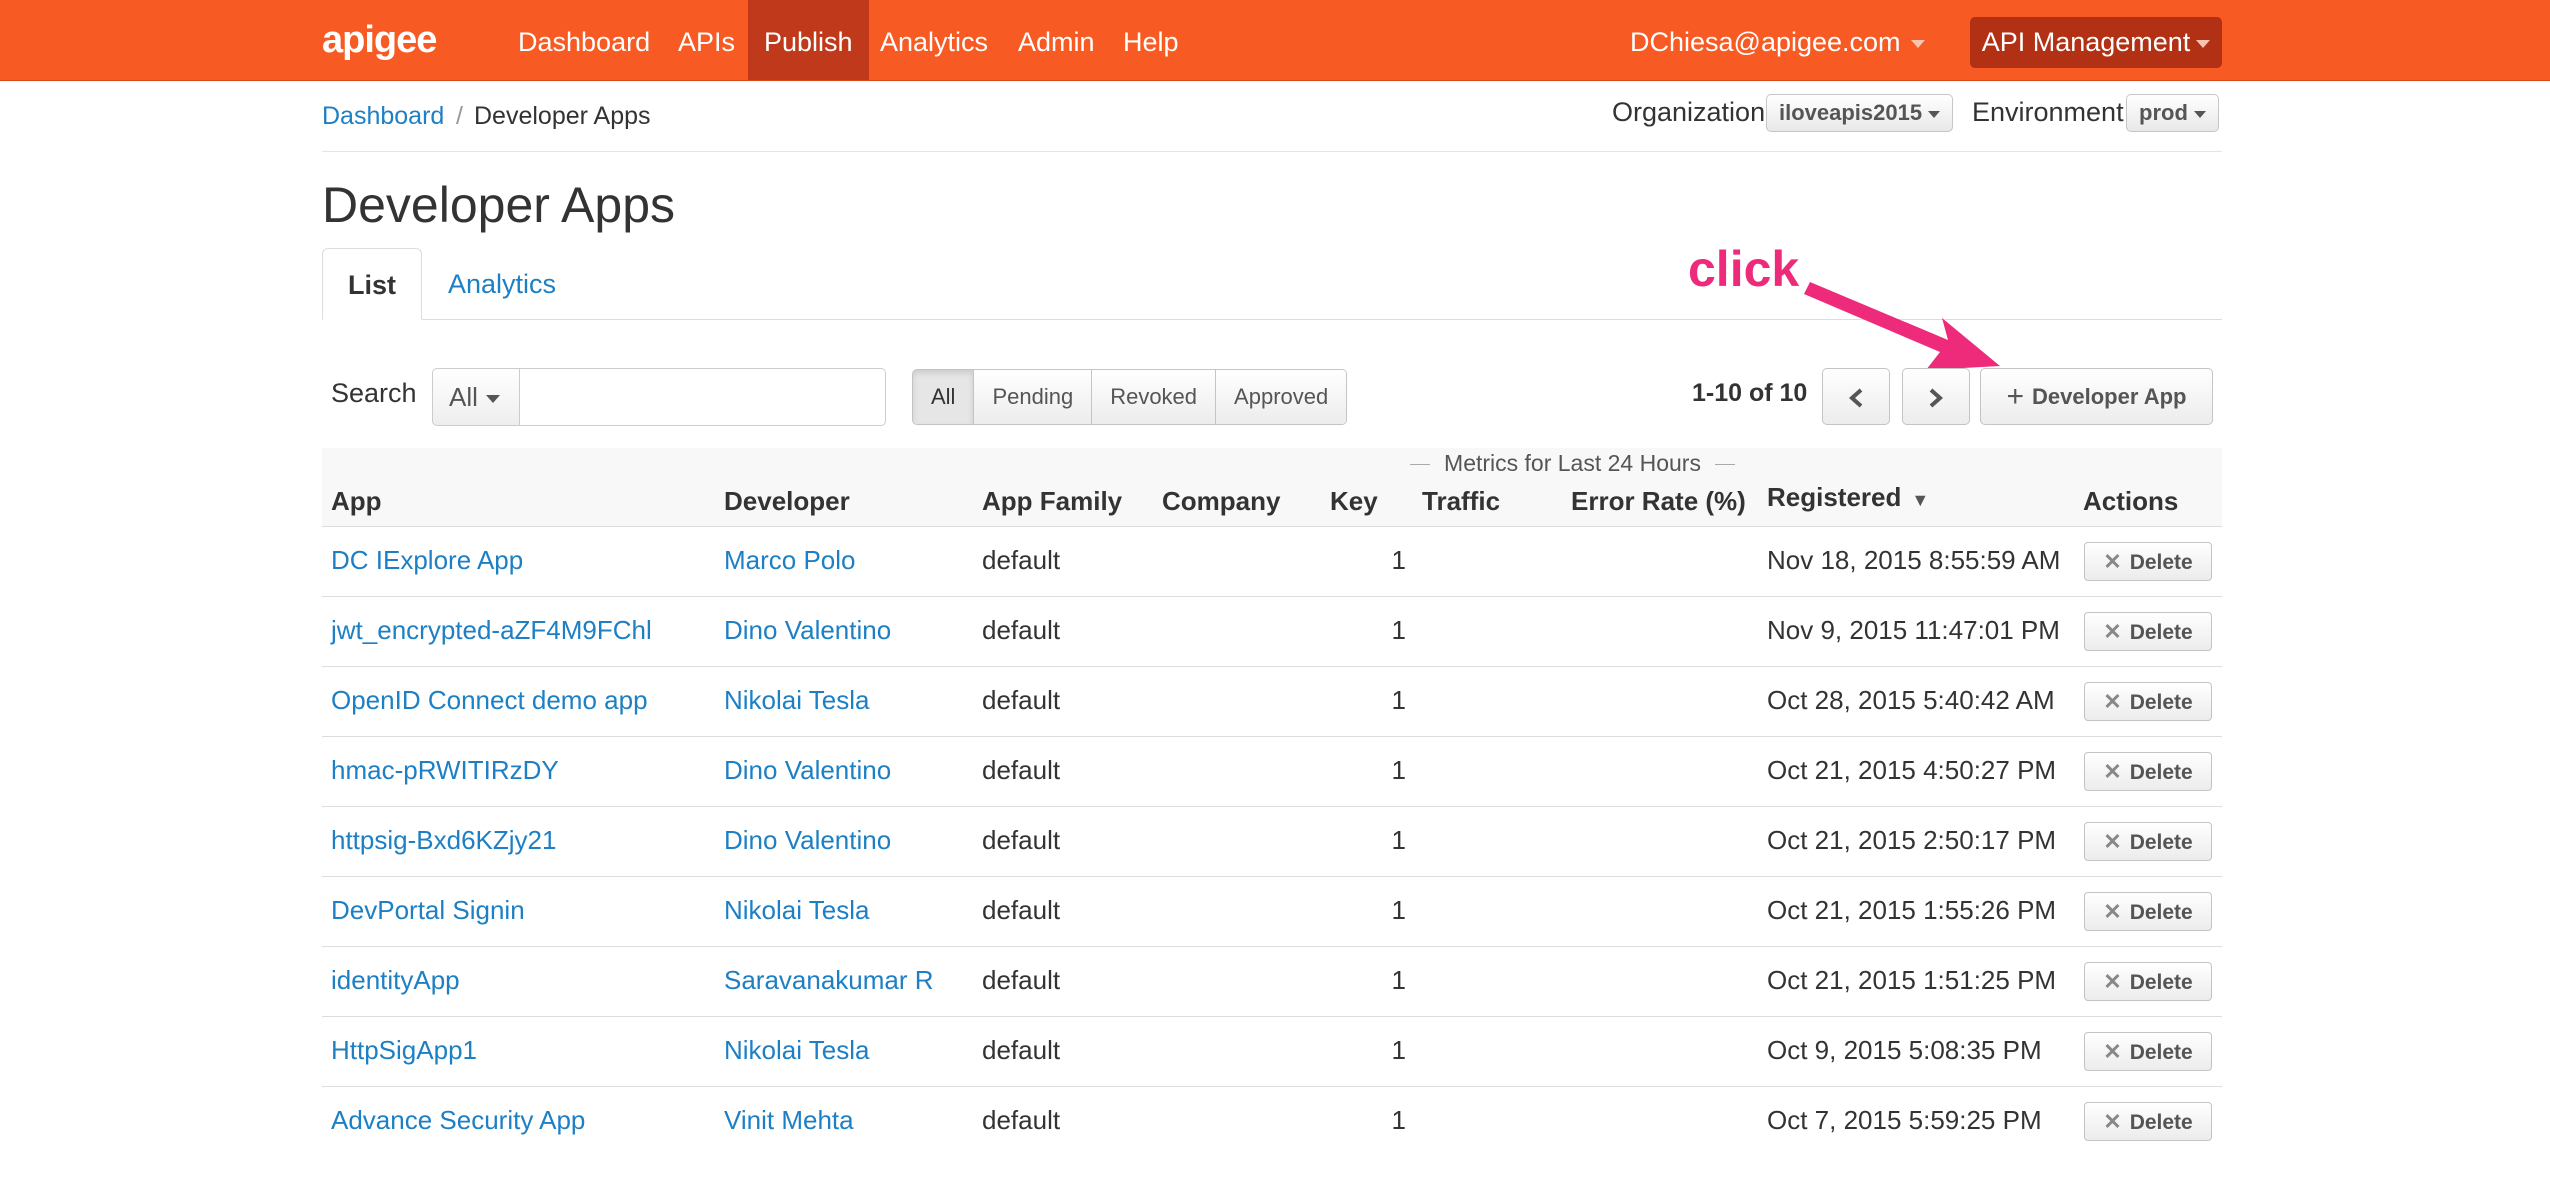  I want to click on search-label: Search, so click(374, 393).